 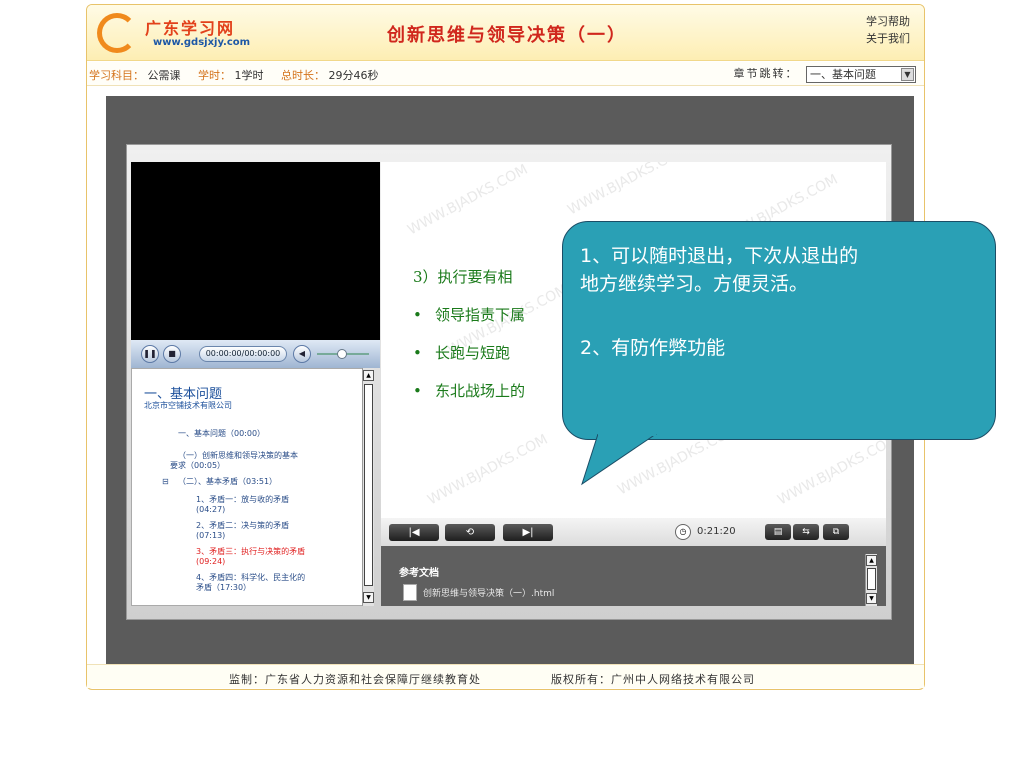 I want to click on chevron-down-icon: ▼, so click(x=907, y=74).